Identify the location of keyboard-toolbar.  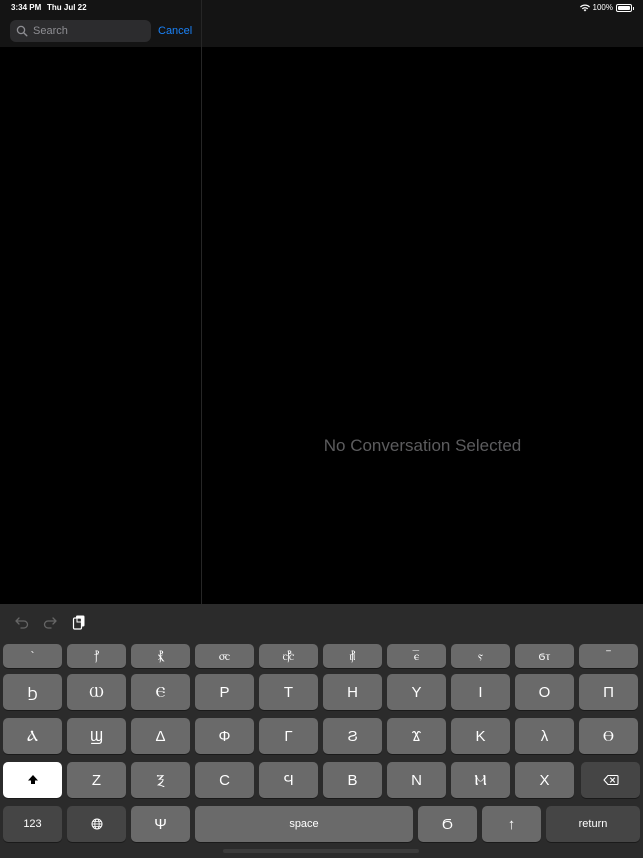
(321, 622).